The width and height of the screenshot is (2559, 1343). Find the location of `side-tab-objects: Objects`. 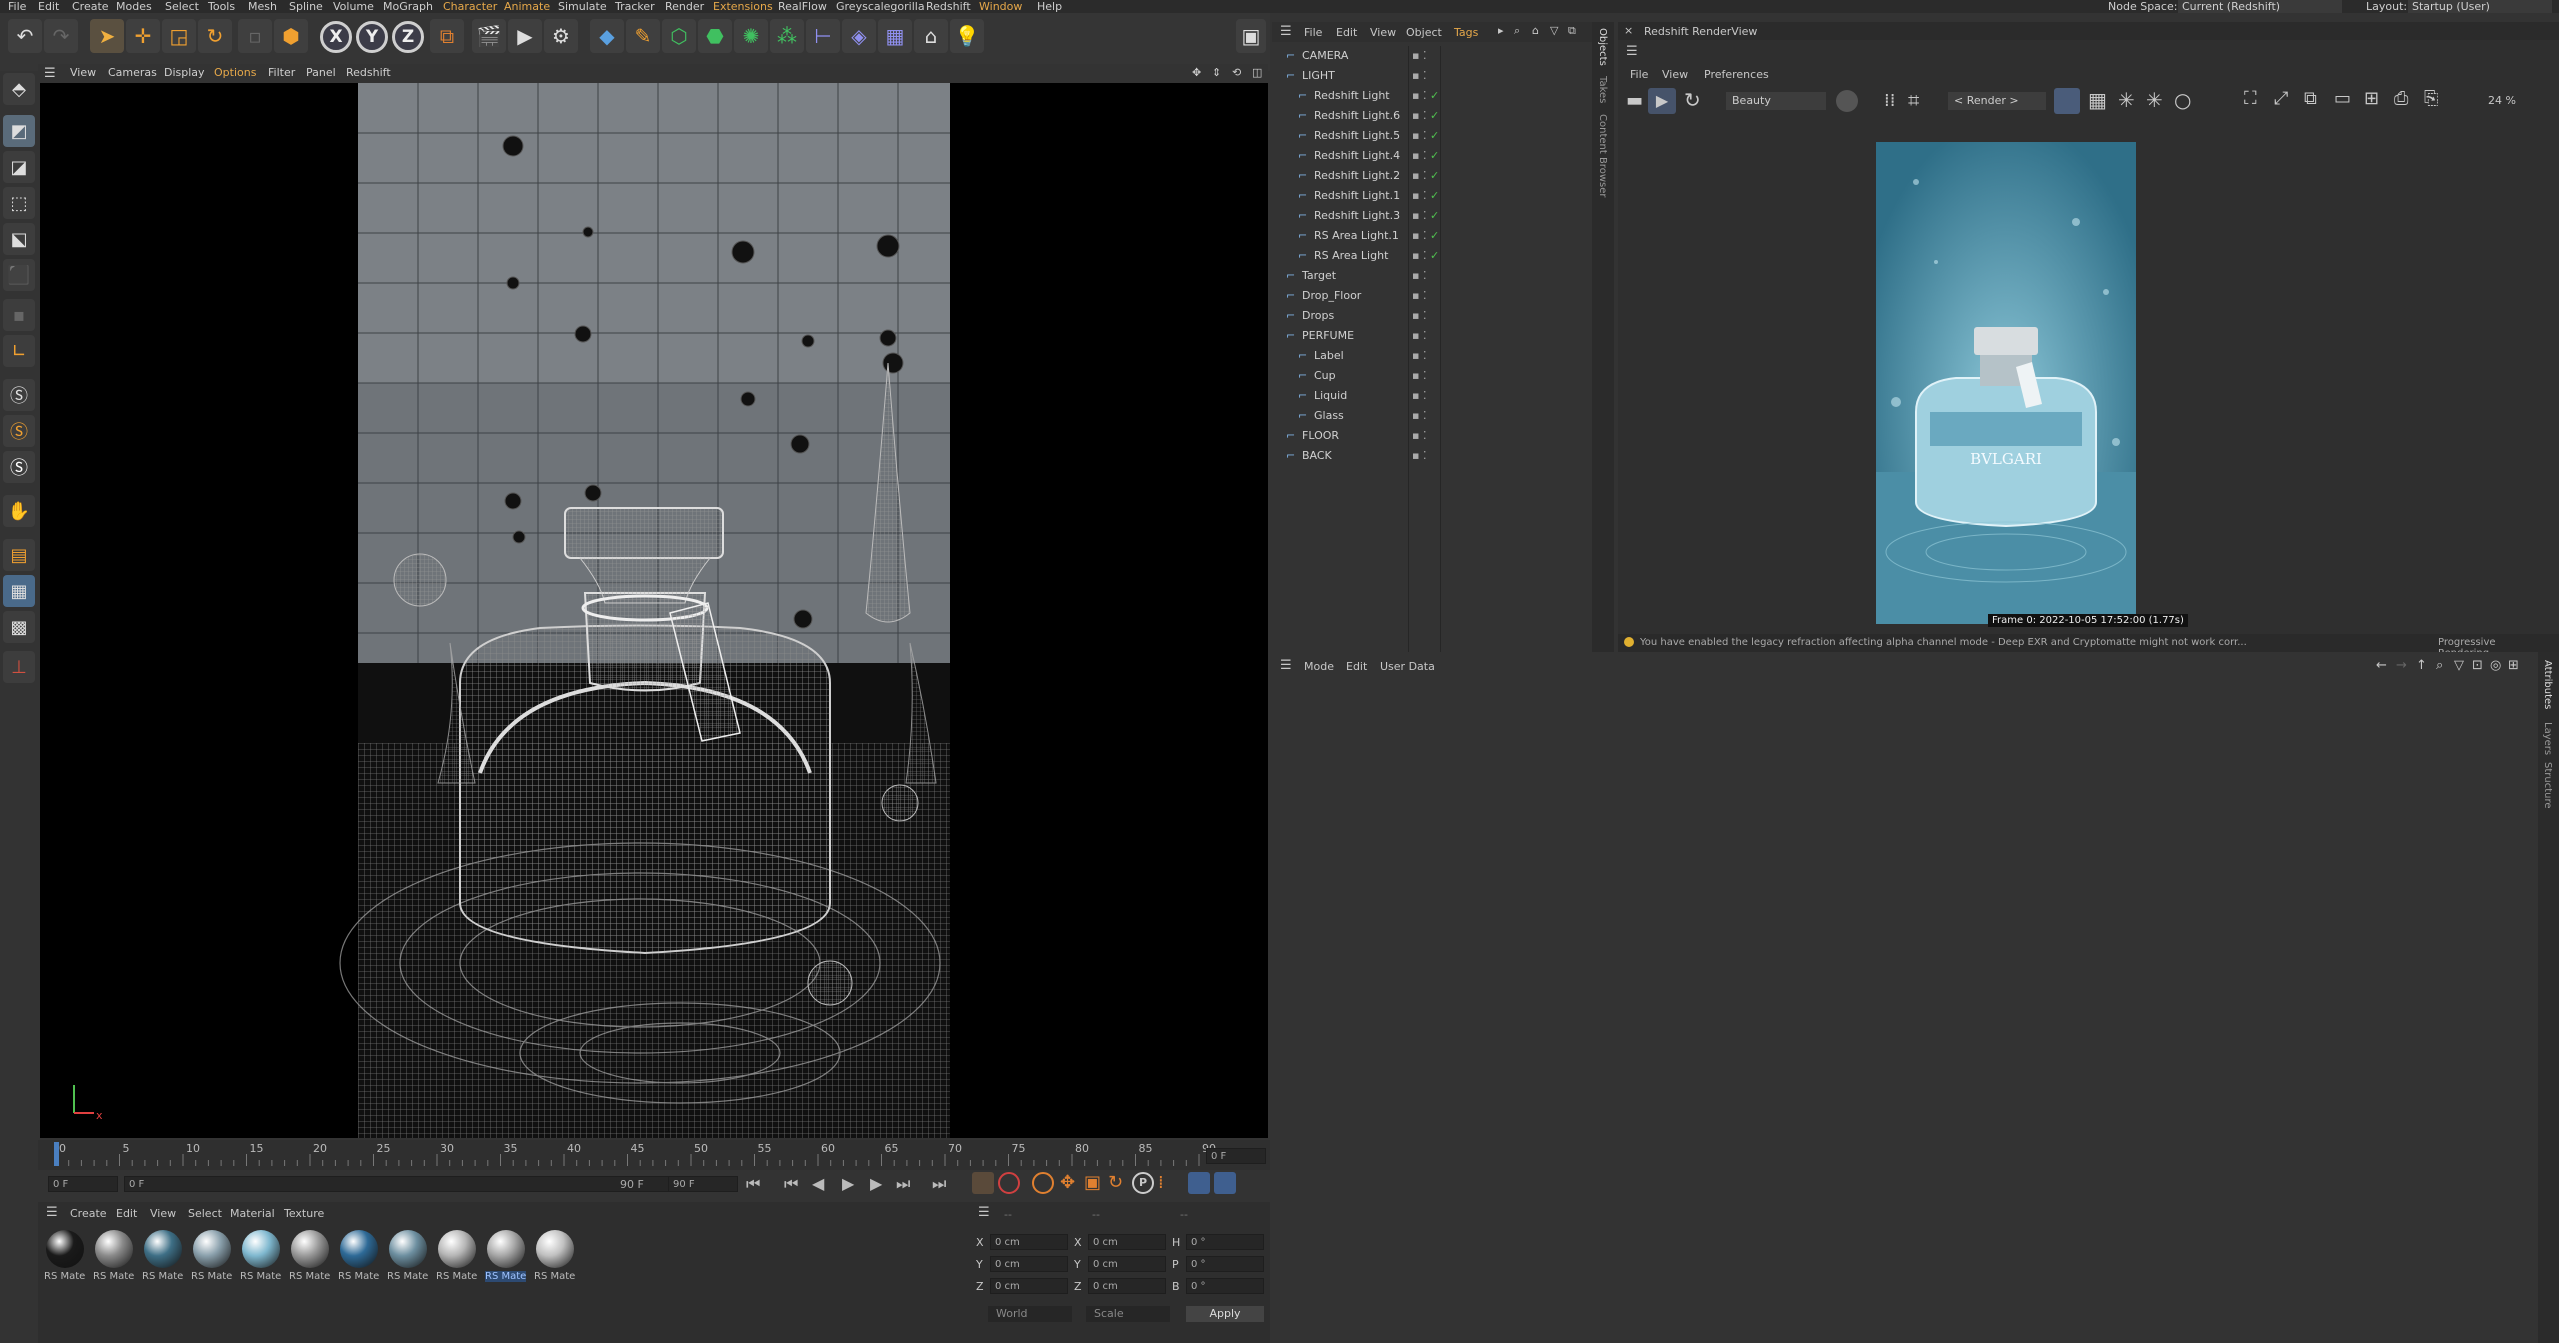

side-tab-objects: Objects is located at coordinates (1602, 47).